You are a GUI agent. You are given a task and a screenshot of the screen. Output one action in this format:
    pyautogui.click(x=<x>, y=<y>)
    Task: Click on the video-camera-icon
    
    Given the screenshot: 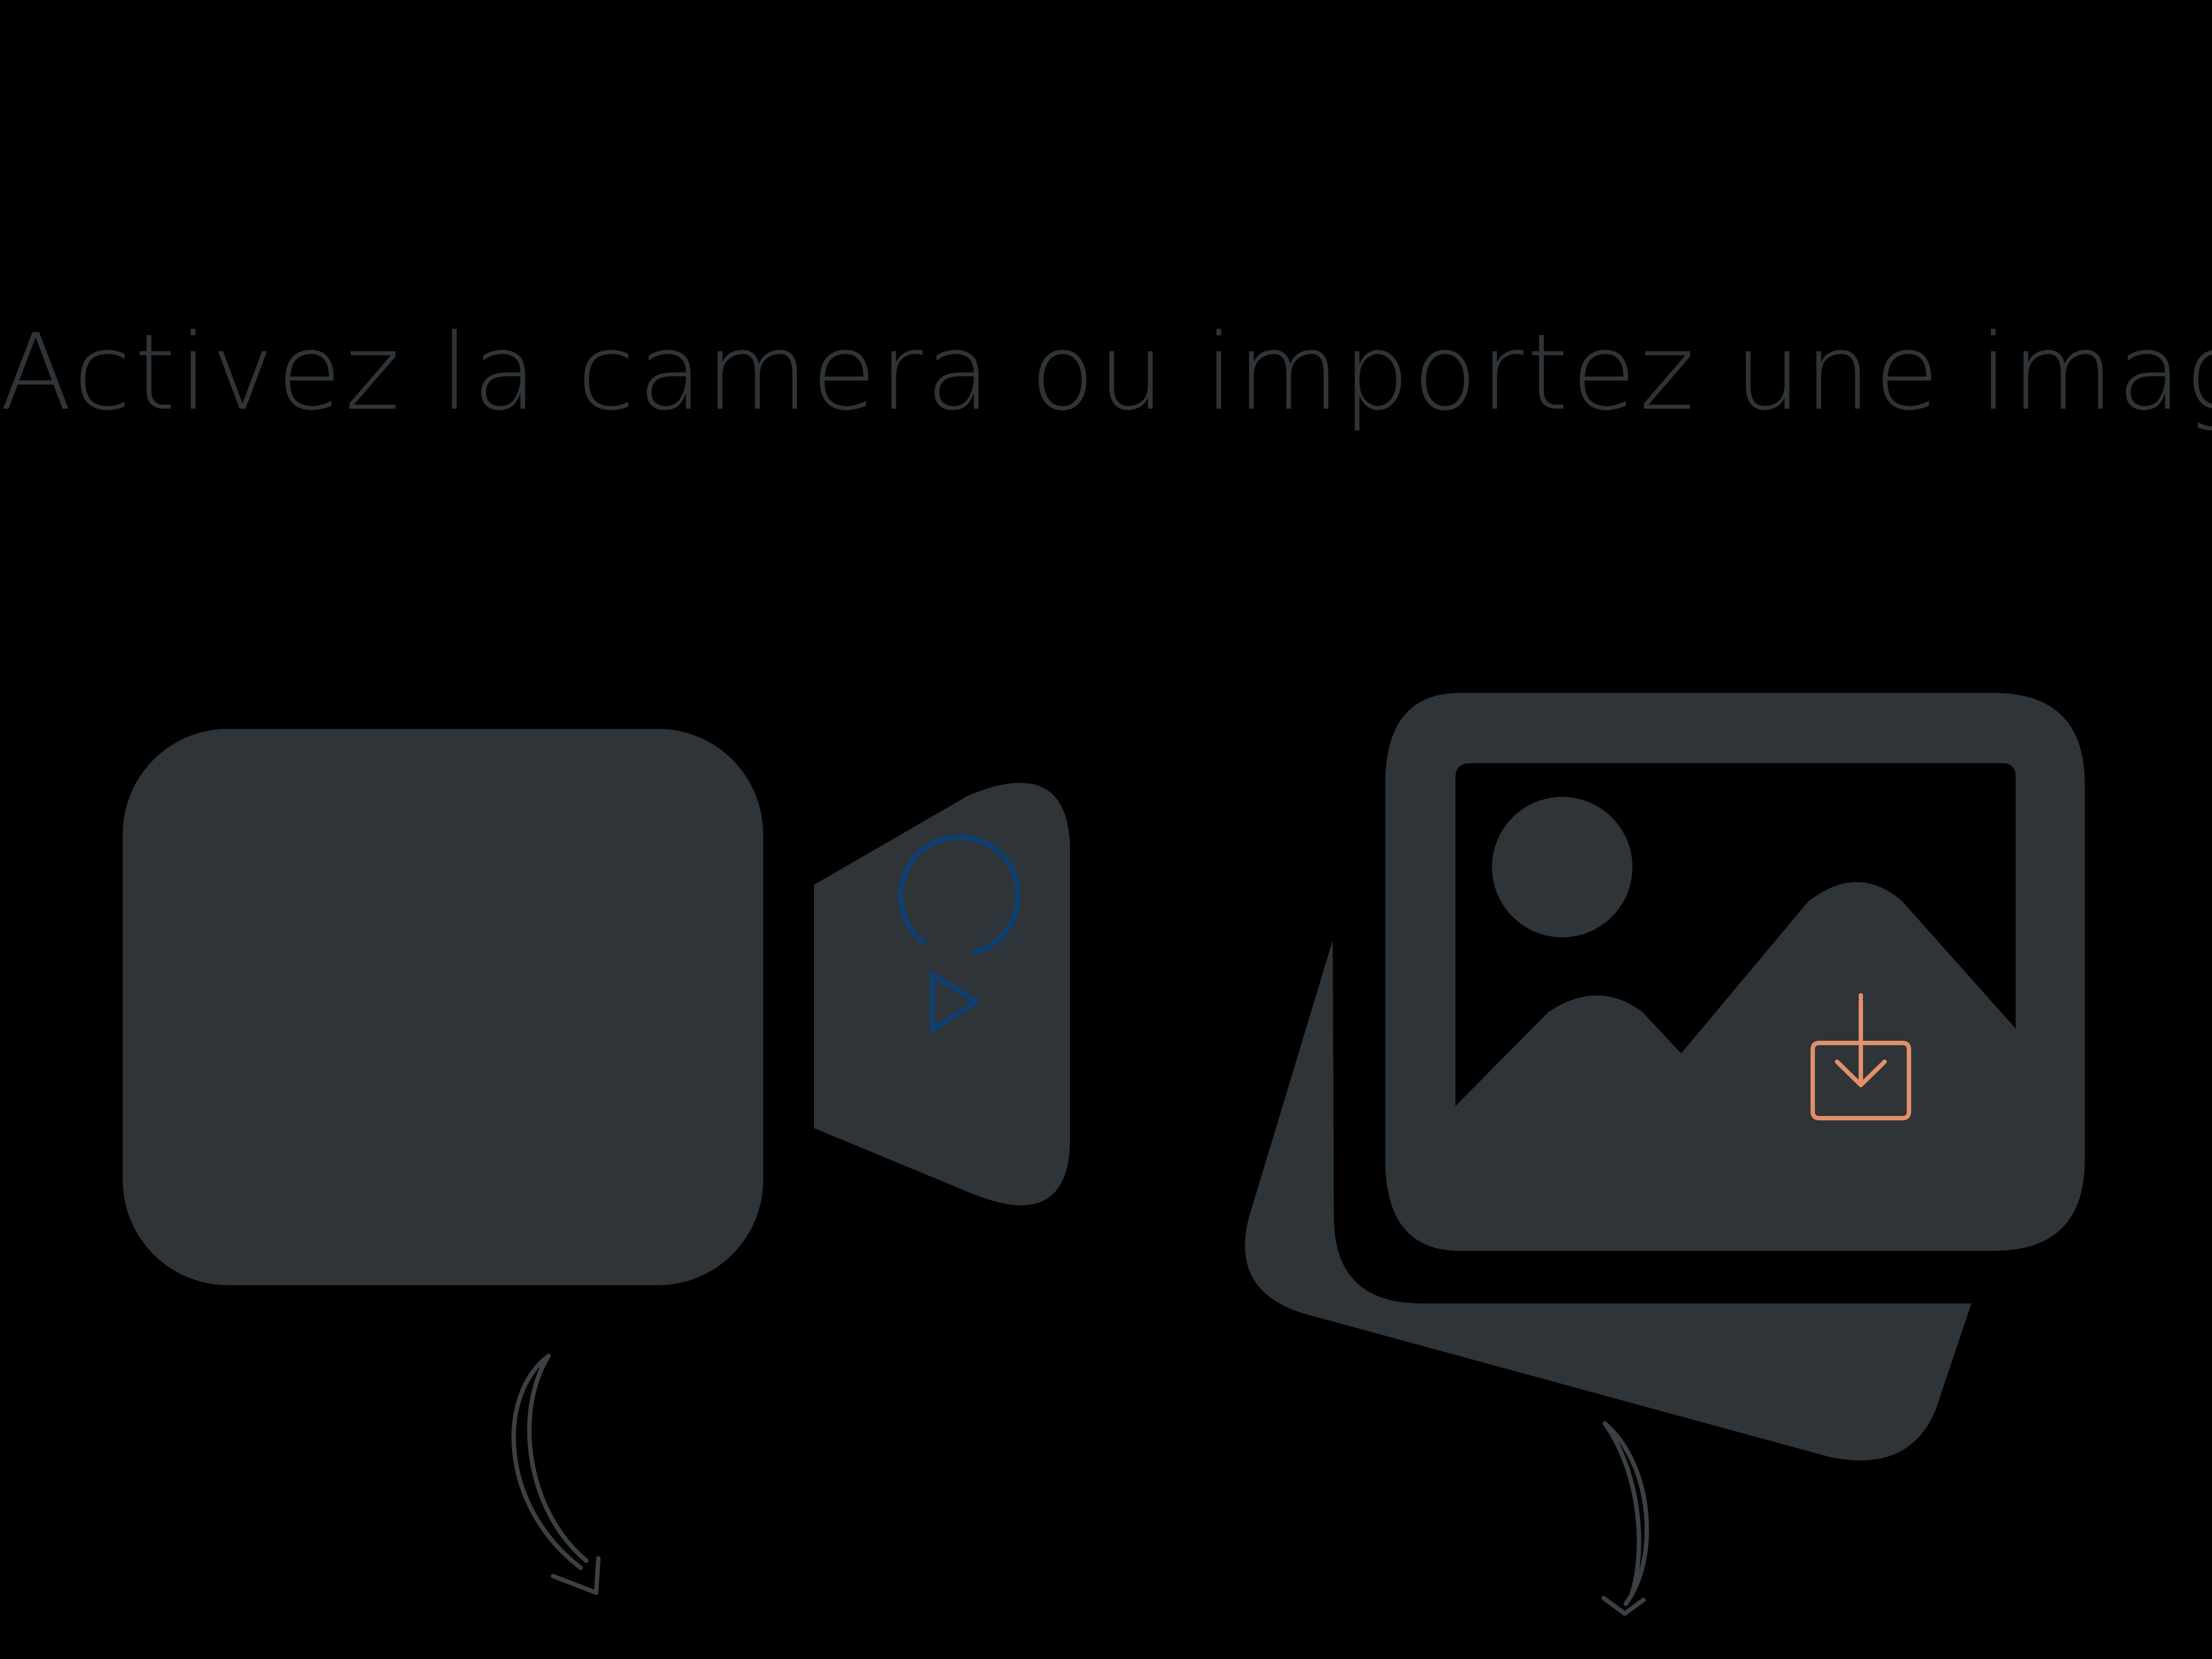 What is the action you would take?
    pyautogui.click(x=596, y=1007)
    